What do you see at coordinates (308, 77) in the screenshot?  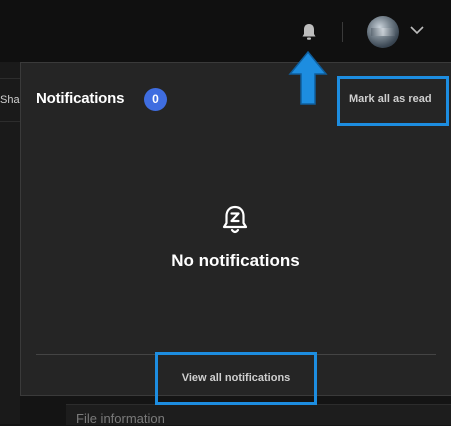 I see `arrow-up-icon` at bounding box center [308, 77].